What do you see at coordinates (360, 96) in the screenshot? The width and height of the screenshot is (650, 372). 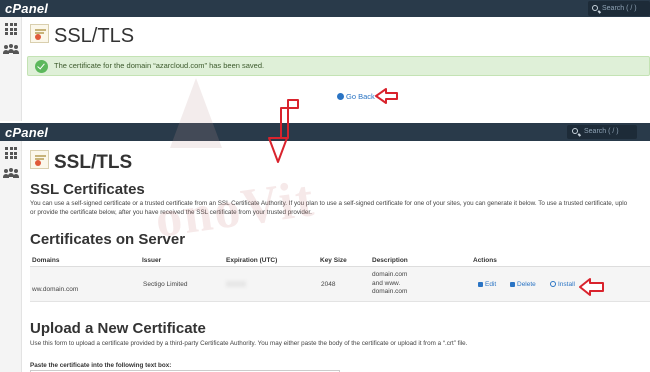 I see `go-back-label: Go Back` at bounding box center [360, 96].